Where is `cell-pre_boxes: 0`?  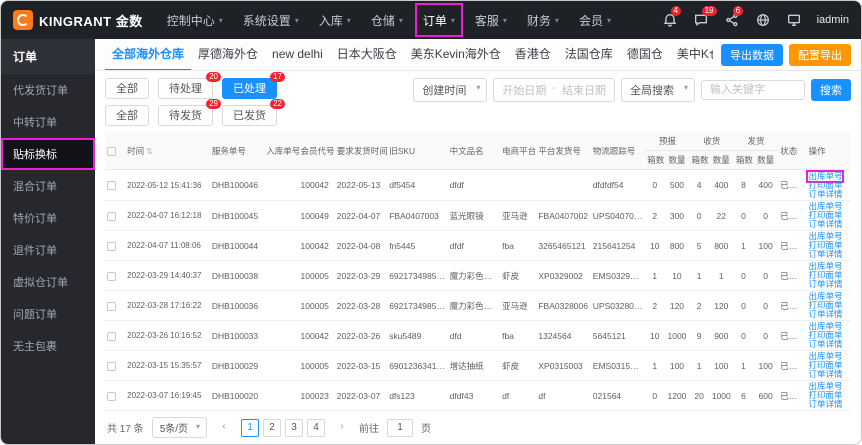
cell-pre_boxes: 0 is located at coordinates (655, 395).